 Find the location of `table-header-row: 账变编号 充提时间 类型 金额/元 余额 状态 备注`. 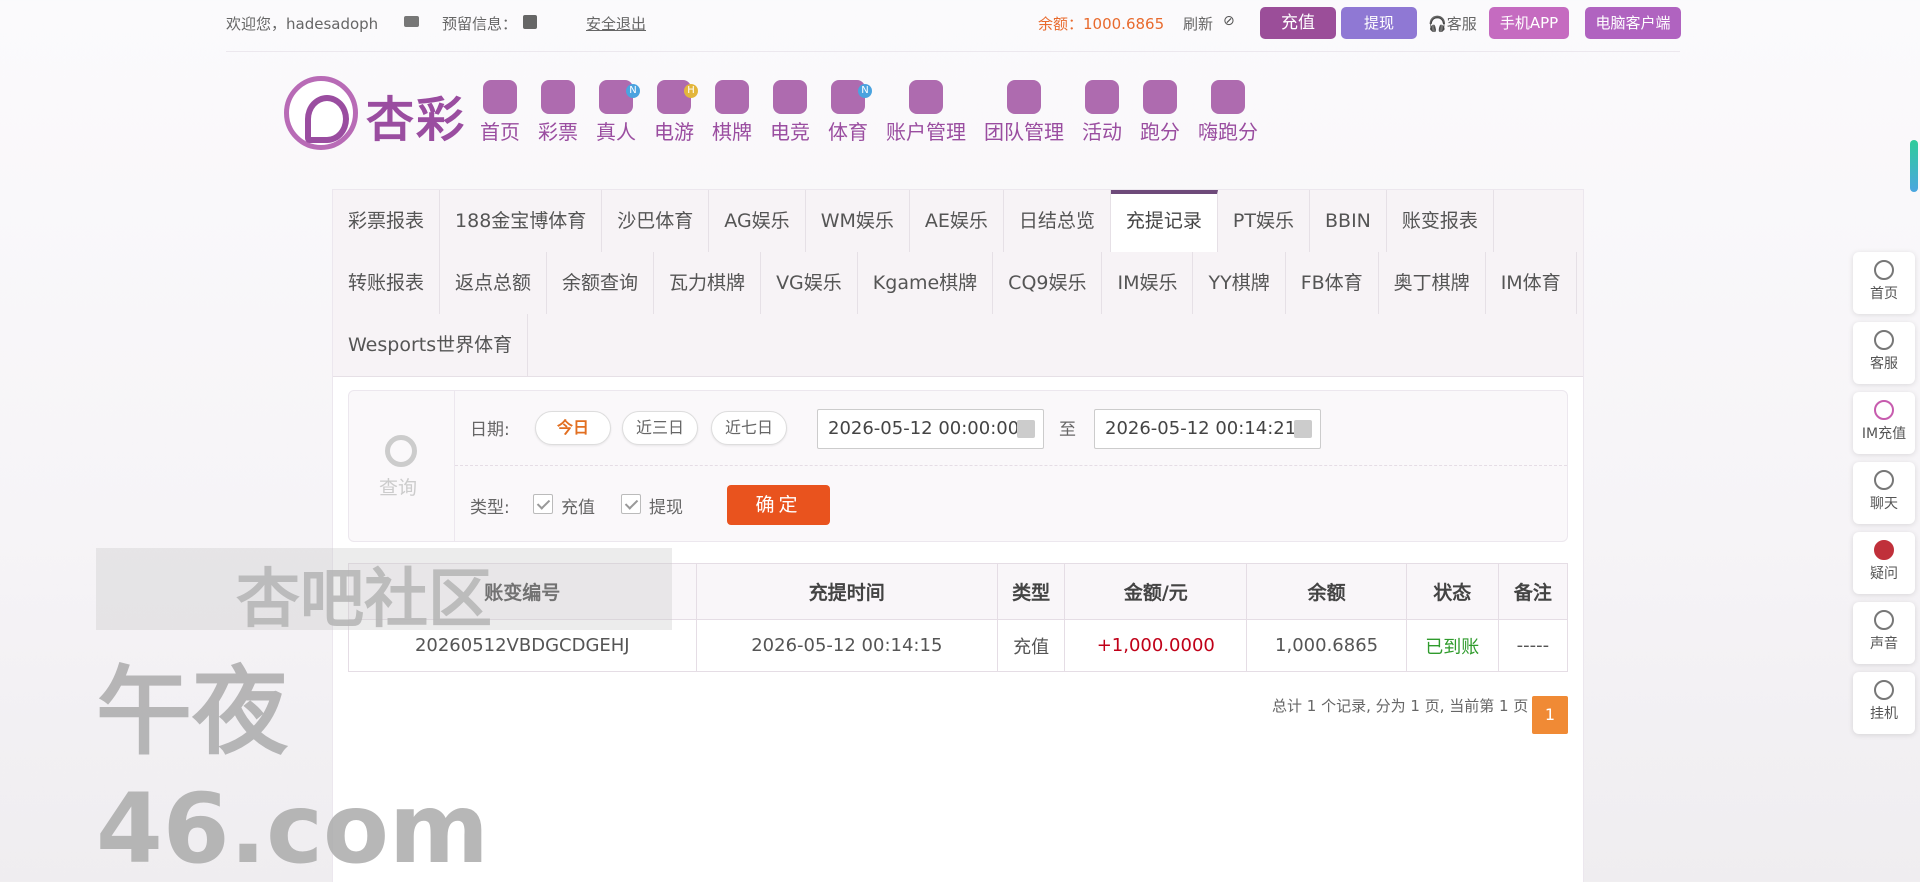

table-header-row: 账变编号 充提时间 类型 金额/元 余额 状态 备注 is located at coordinates (958, 591).